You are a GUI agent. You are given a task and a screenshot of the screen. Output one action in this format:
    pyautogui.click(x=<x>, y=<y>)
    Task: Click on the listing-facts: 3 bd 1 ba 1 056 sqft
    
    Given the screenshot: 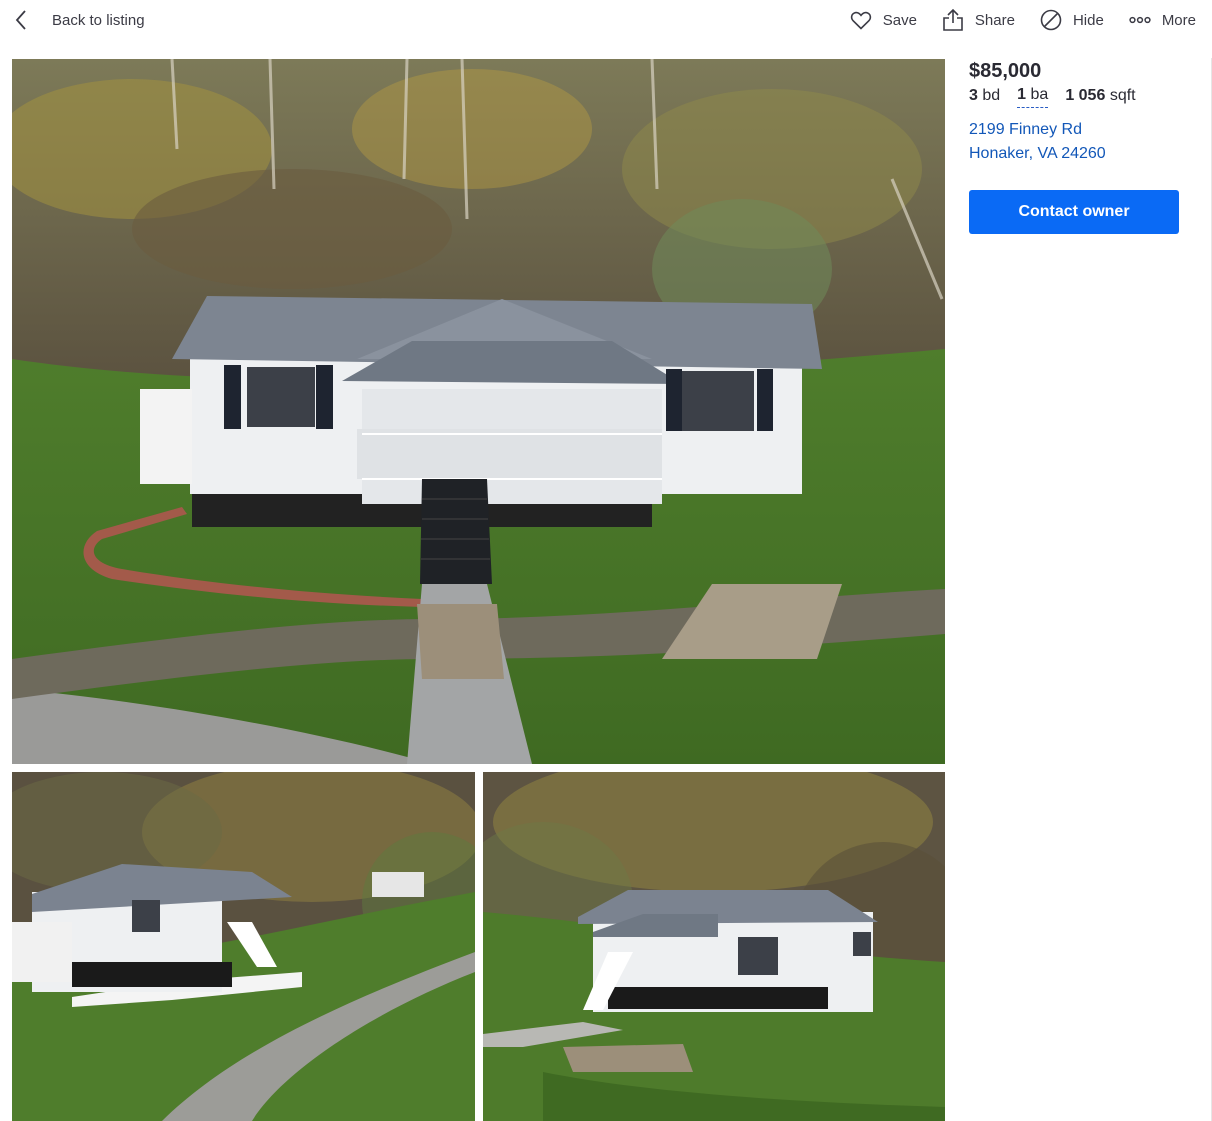 What is the action you would take?
    pyautogui.click(x=1084, y=96)
    